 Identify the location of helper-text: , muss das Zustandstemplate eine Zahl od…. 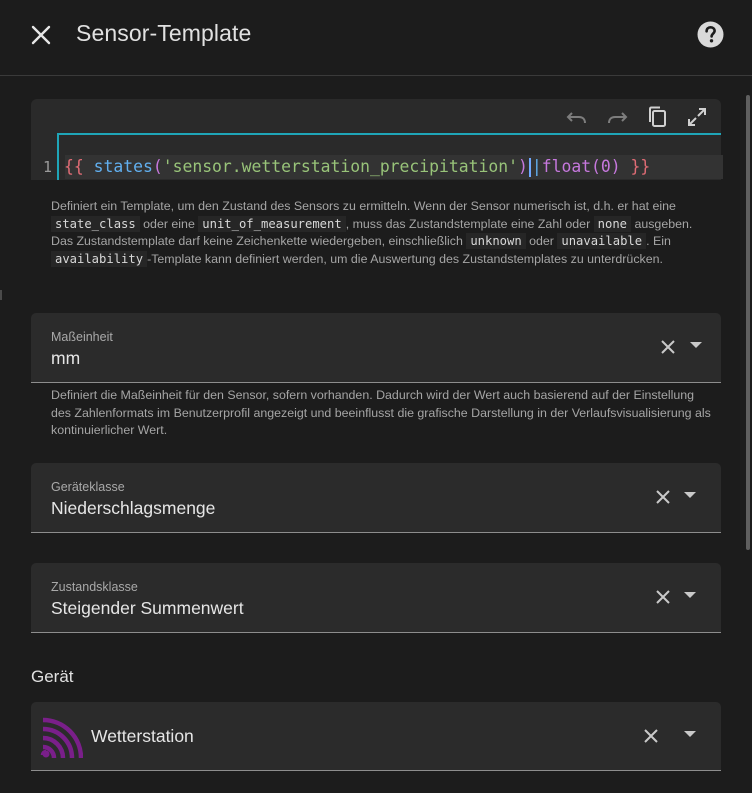
(469, 223).